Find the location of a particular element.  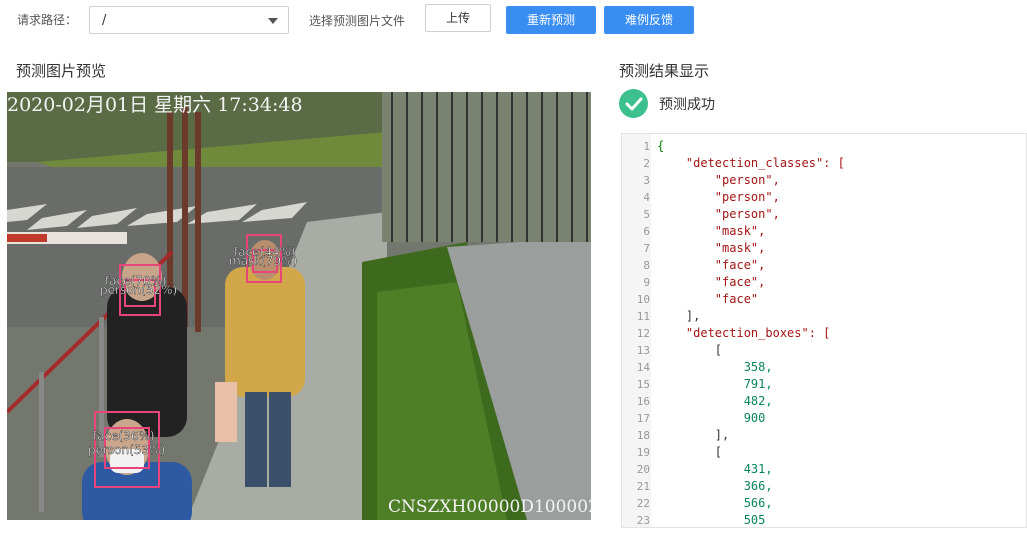

request-path-label: 请求路径： is located at coordinates (47, 20).